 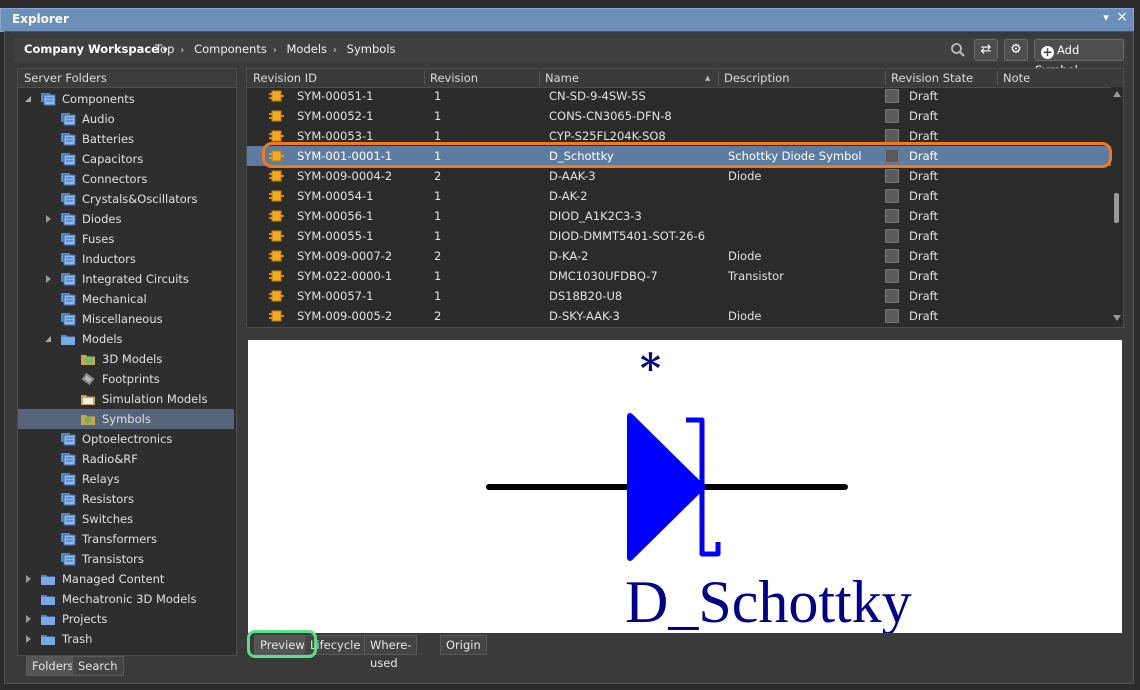 What do you see at coordinates (958, 50) in the screenshot?
I see `search-icon` at bounding box center [958, 50].